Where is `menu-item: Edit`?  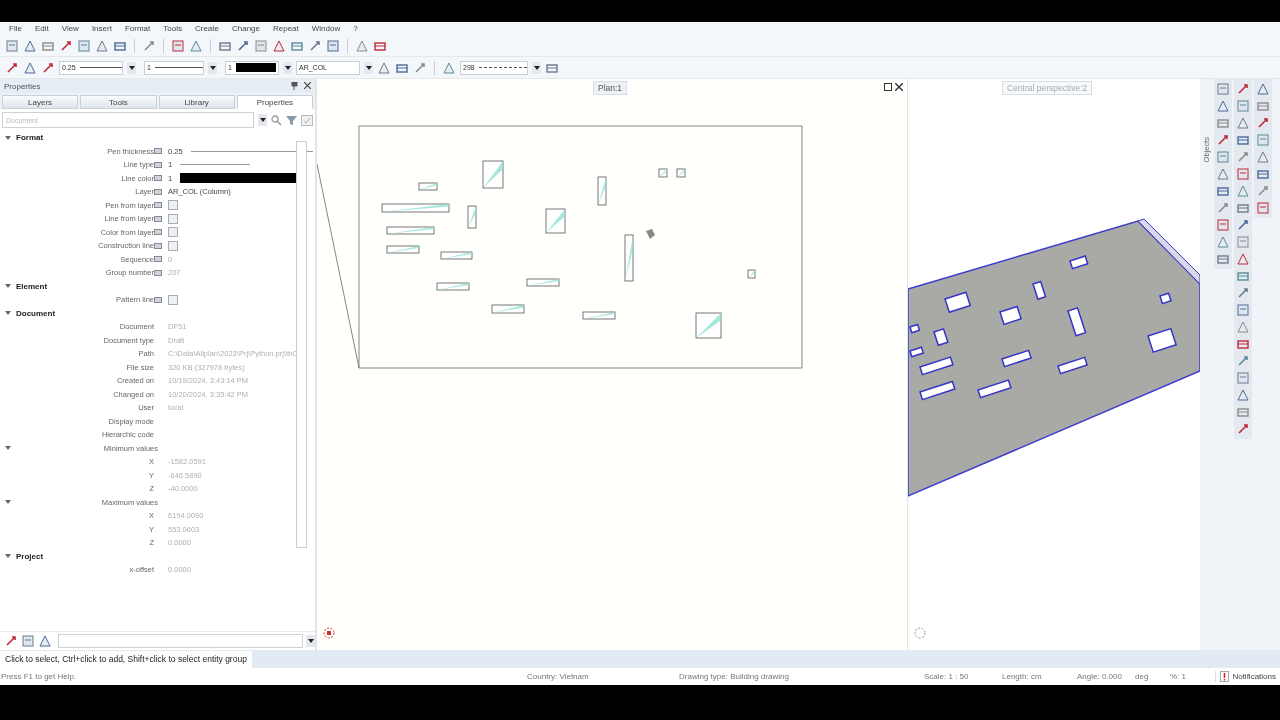 menu-item: Edit is located at coordinates (41, 28).